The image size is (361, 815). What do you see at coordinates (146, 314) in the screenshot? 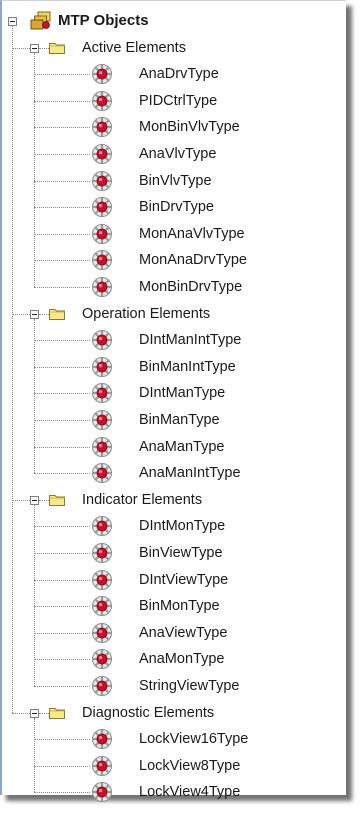
I see `tree-group-label: Operation Elements` at bounding box center [146, 314].